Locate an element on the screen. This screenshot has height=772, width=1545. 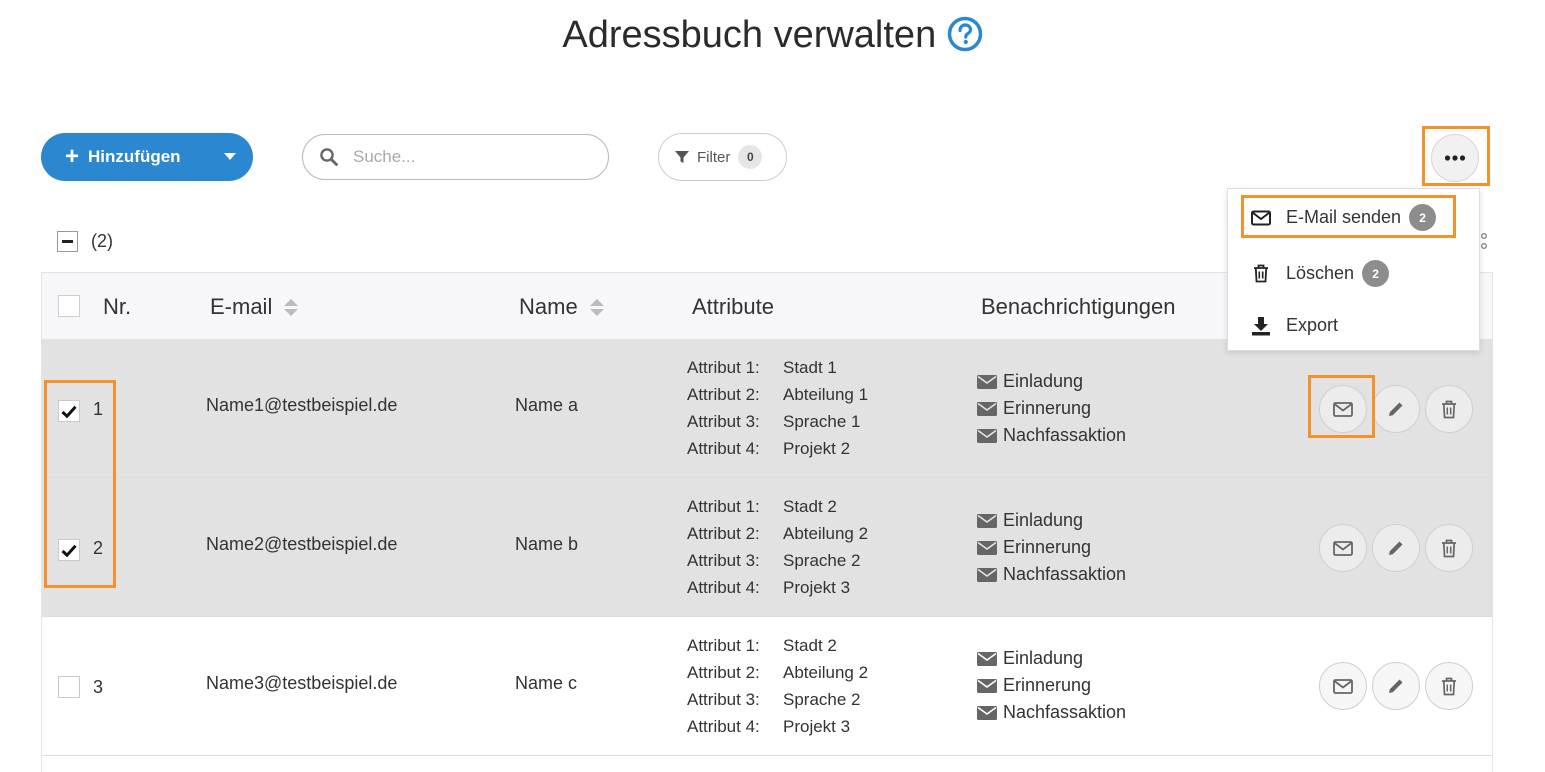
row-number: 2 is located at coordinates (98, 548).